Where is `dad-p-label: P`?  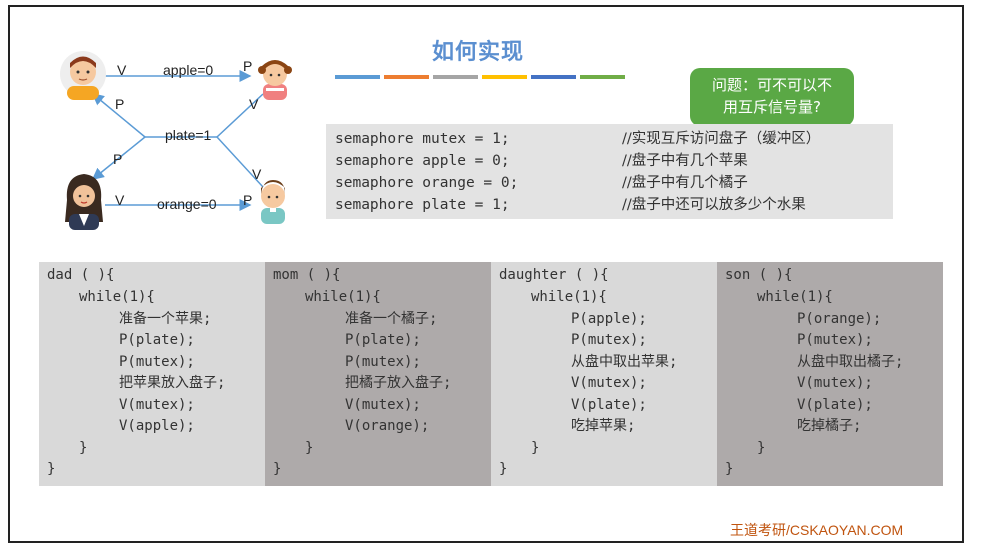
dad-p-label: P is located at coordinates (120, 104).